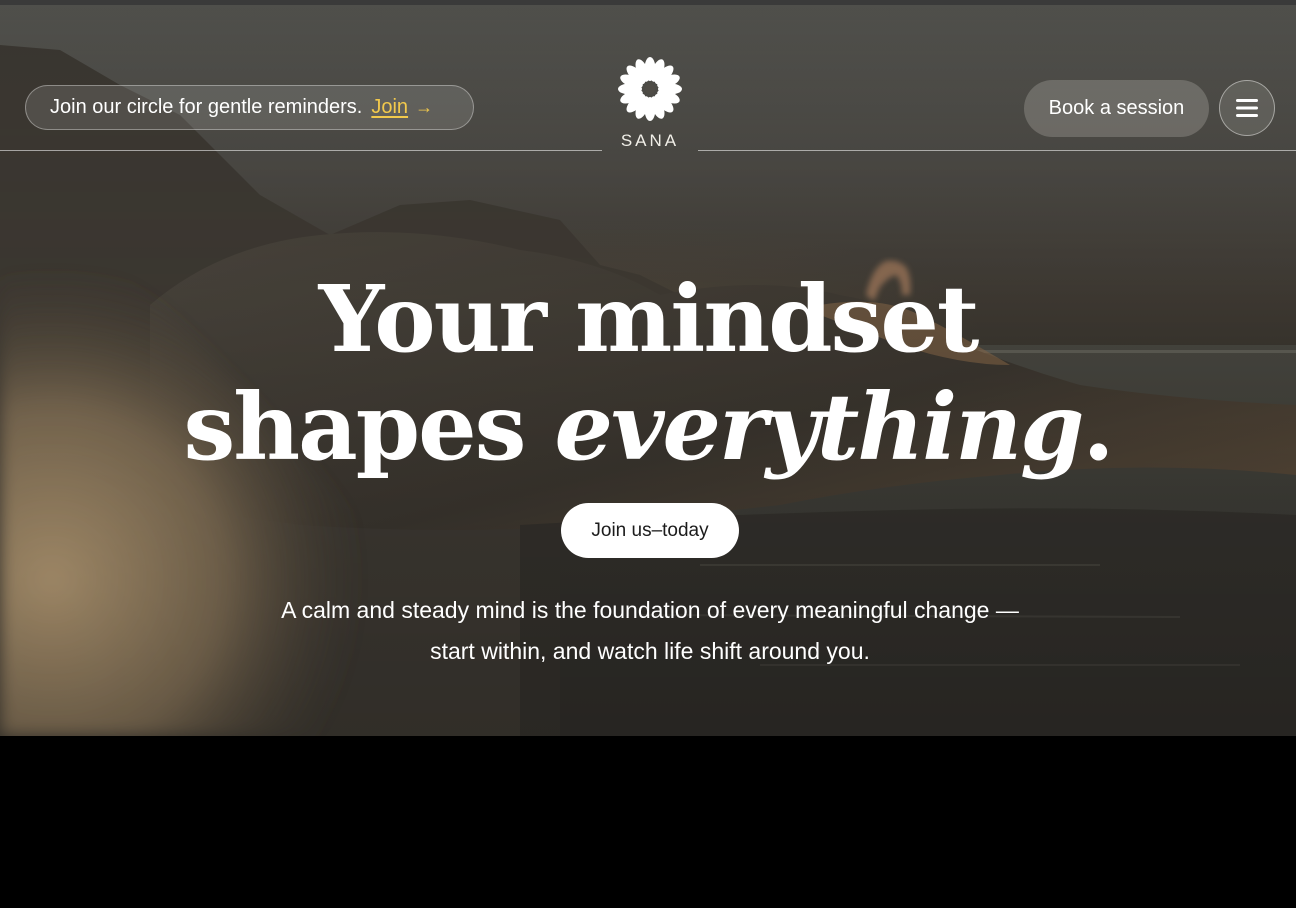 This screenshot has height=908, width=1296. Describe the element at coordinates (997, 150) in the screenshot. I see `header-divider-right` at that location.